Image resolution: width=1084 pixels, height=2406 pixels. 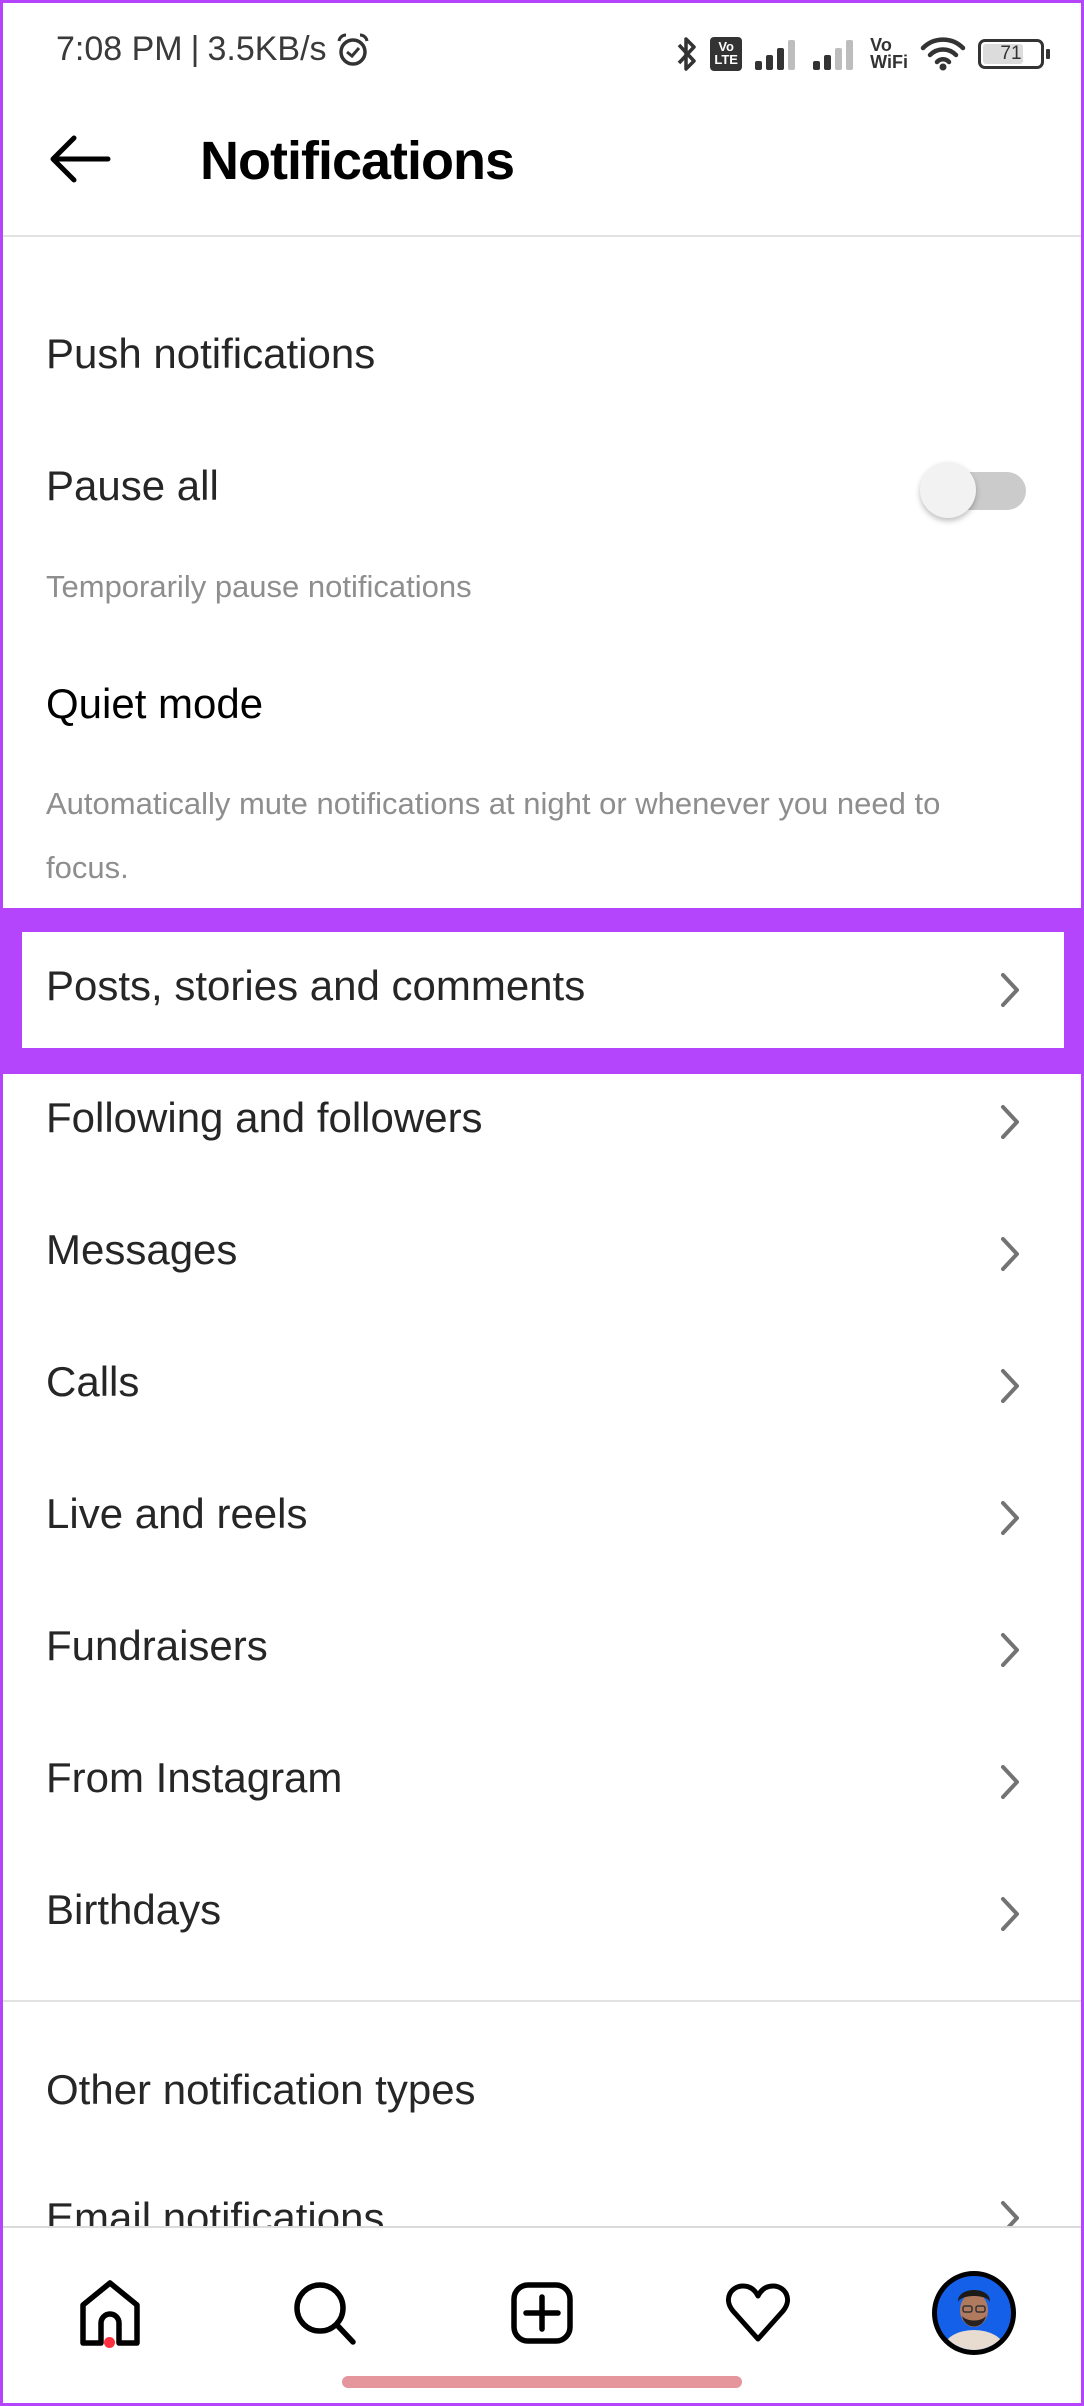 I want to click on status-right: Vo LTE Vo WiFi 71, so click(x=863, y=54).